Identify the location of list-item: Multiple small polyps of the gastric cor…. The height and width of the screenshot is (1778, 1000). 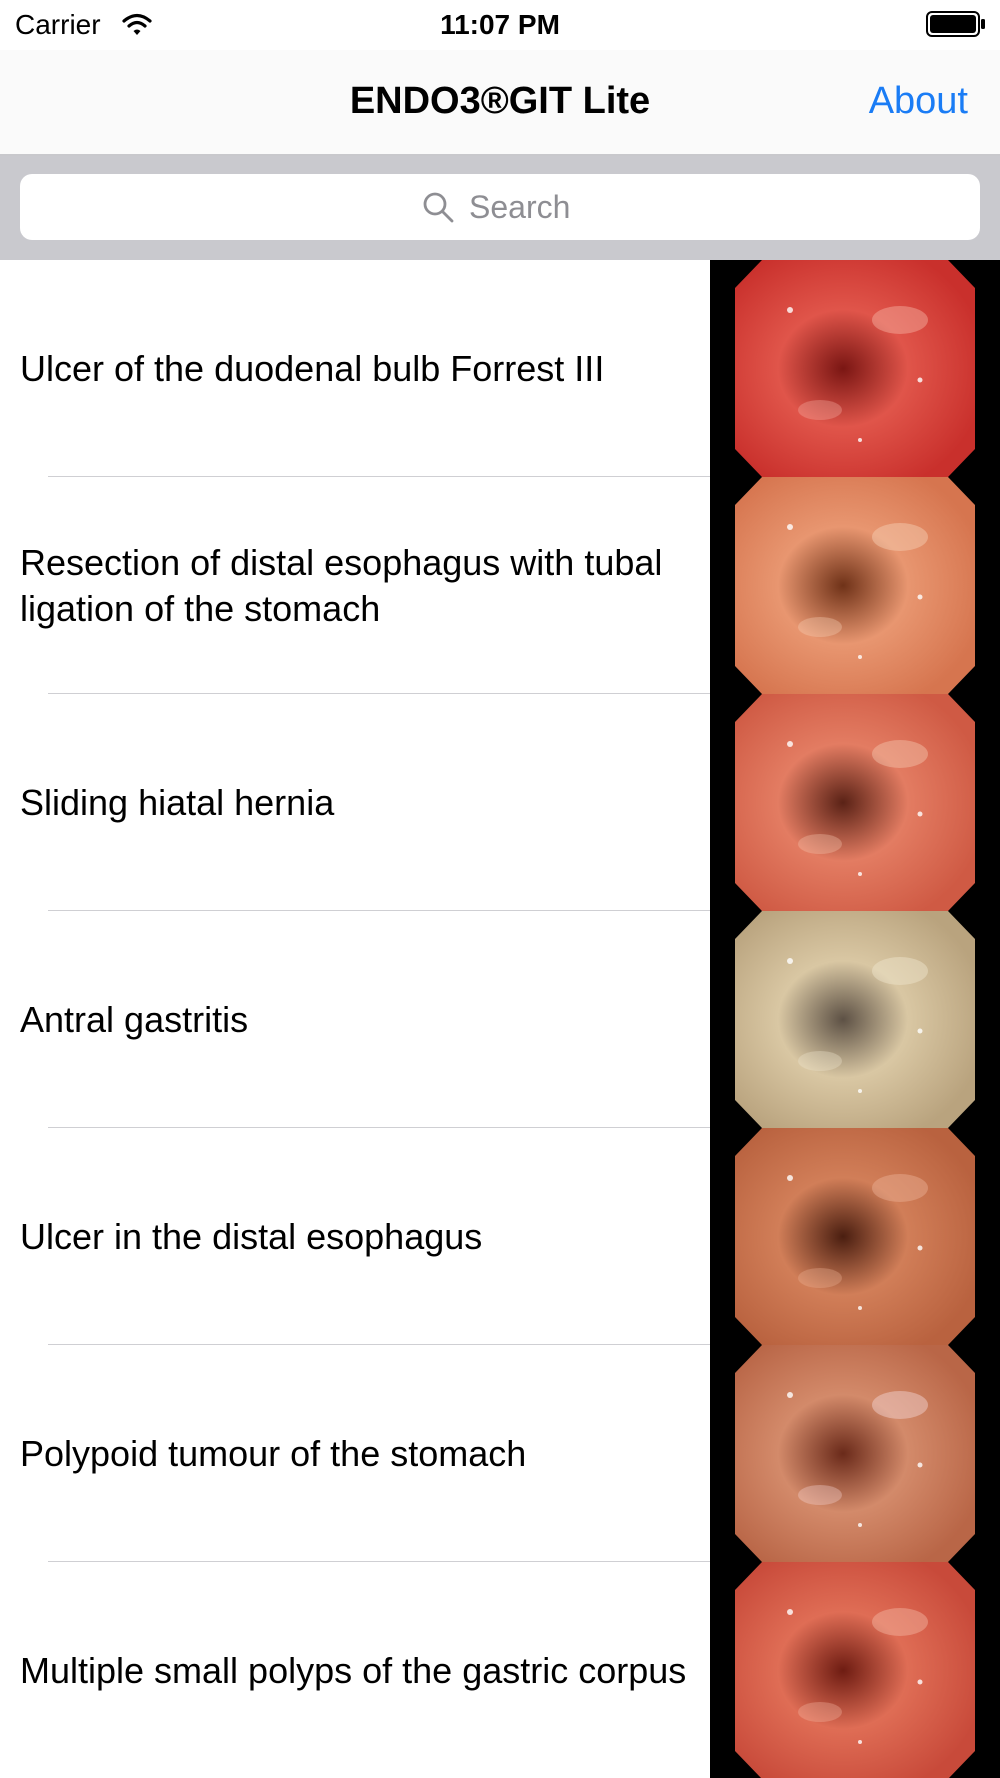
(500, 1670).